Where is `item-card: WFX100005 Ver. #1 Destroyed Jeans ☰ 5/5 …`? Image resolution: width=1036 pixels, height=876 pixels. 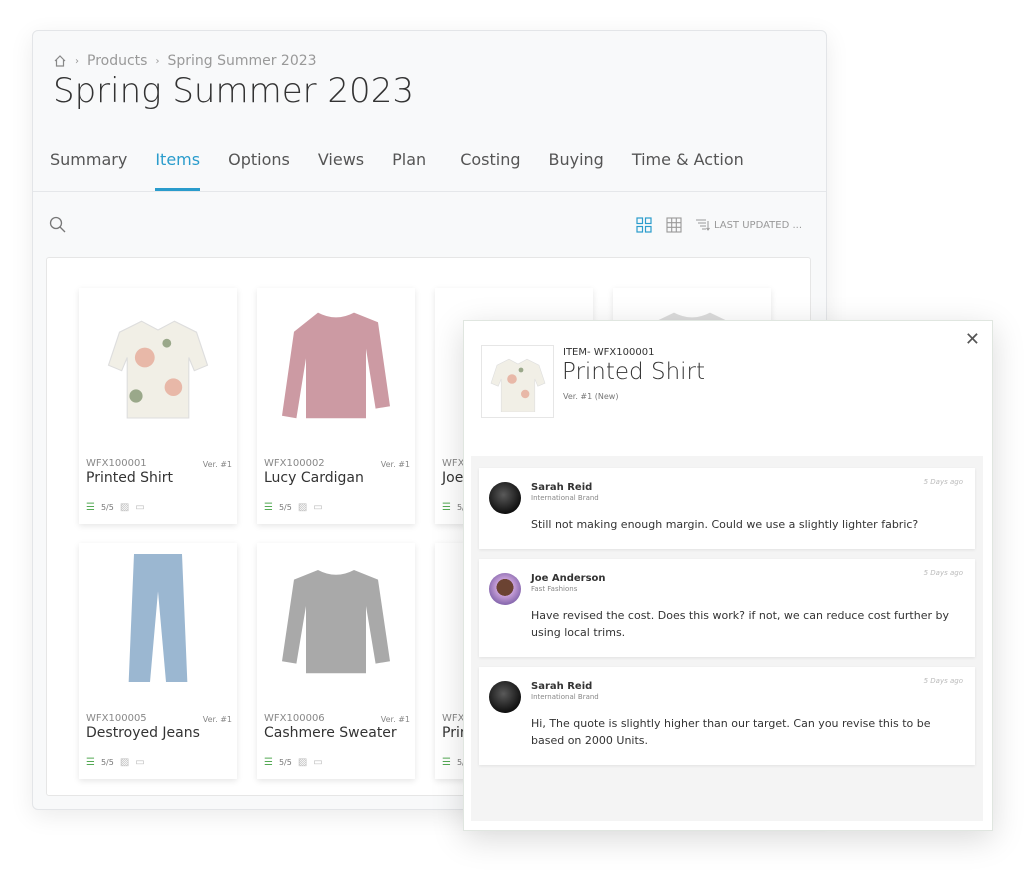 item-card: WFX100005 Ver. #1 Destroyed Jeans ☰ 5/5 … is located at coordinates (158, 661).